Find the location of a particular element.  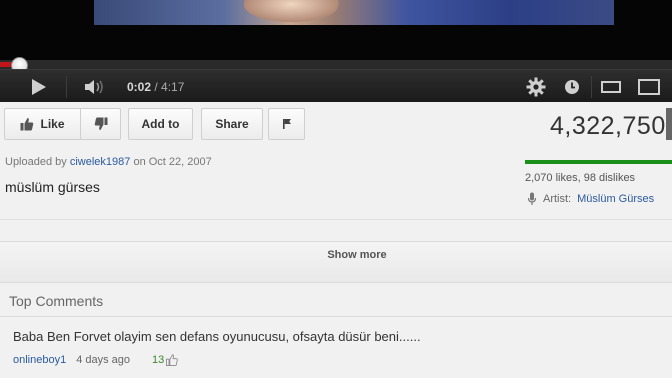

likes-dislikes: 2,070 likes, 98 dislikes is located at coordinates (580, 178).